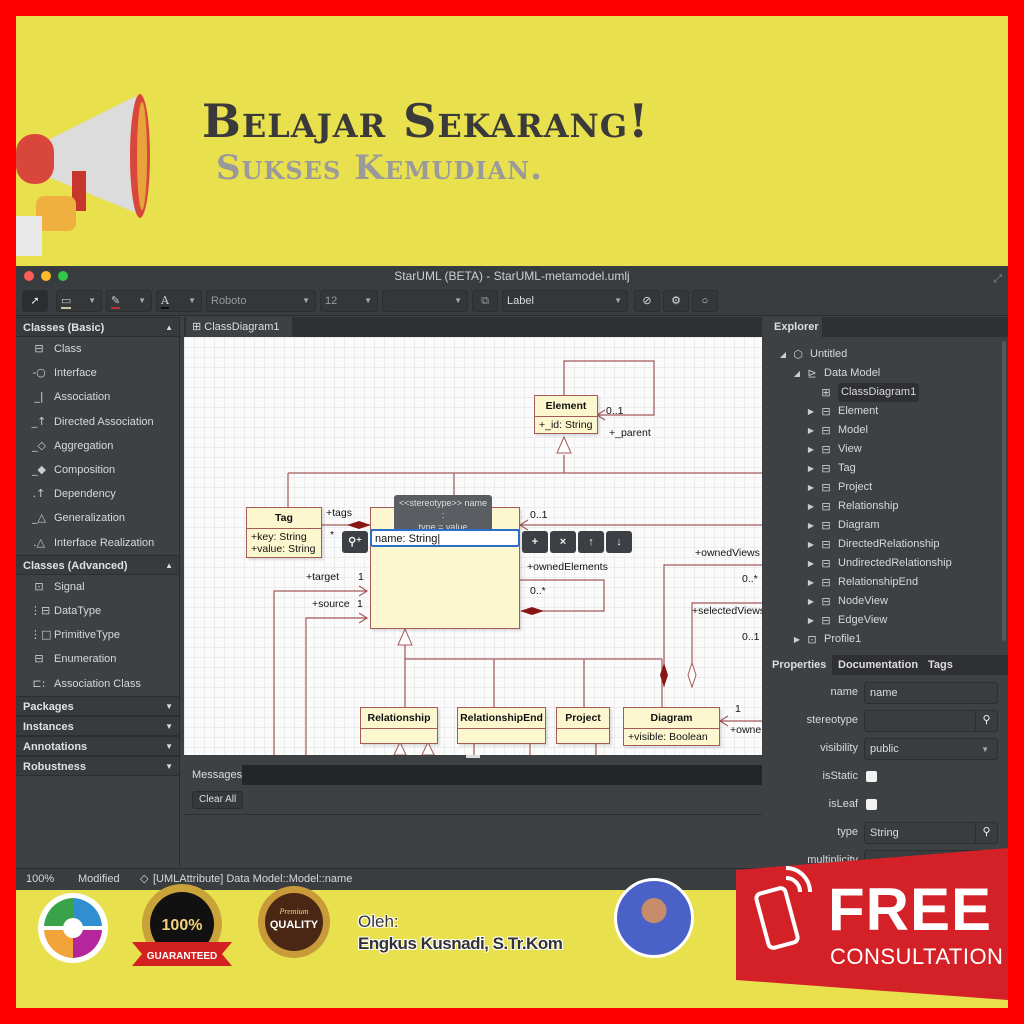 Image resolution: width=1024 pixels, height=1024 pixels. Describe the element at coordinates (851, 506) in the screenshot. I see `tree-item-relationship: ▶ ⊟ Relationship` at that location.